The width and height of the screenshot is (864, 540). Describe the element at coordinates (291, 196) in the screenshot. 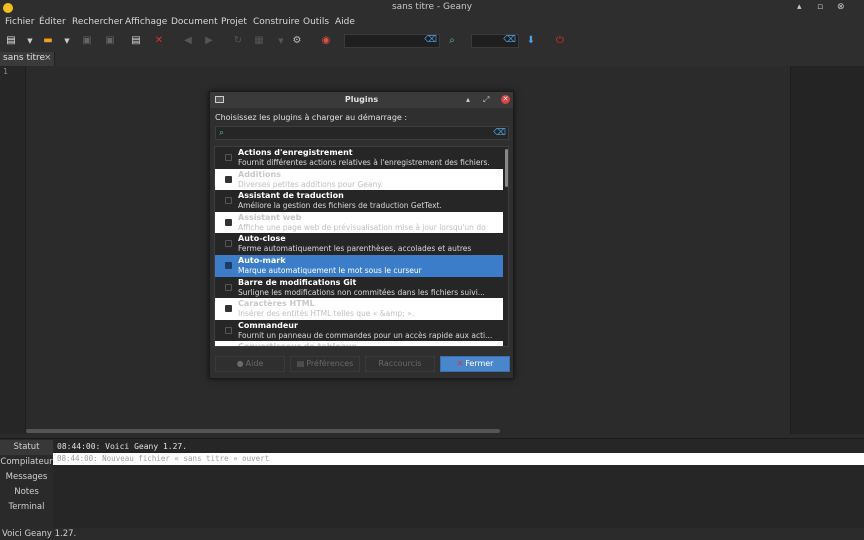

I see `plugin-name: Assistant de traduction` at that location.